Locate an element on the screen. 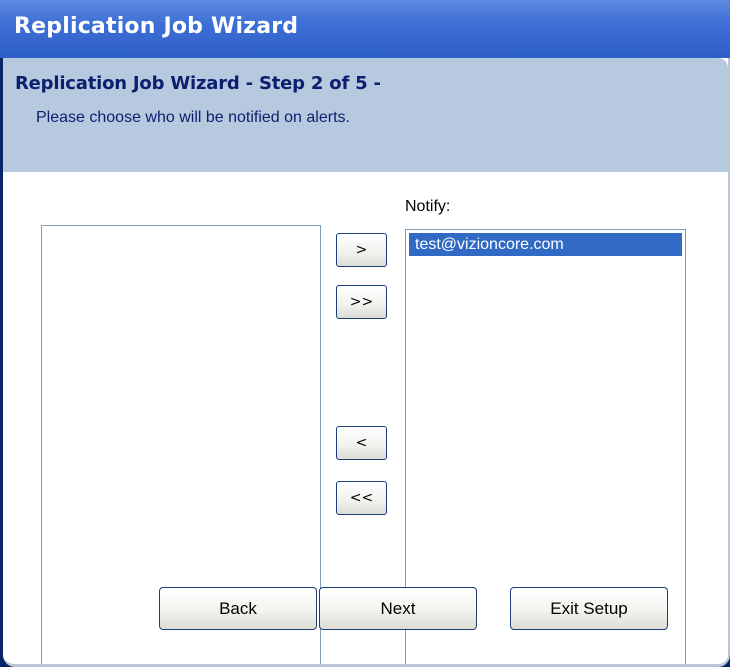 This screenshot has width=730, height=667. exit-setup-button: Exit Setup is located at coordinates (589, 608).